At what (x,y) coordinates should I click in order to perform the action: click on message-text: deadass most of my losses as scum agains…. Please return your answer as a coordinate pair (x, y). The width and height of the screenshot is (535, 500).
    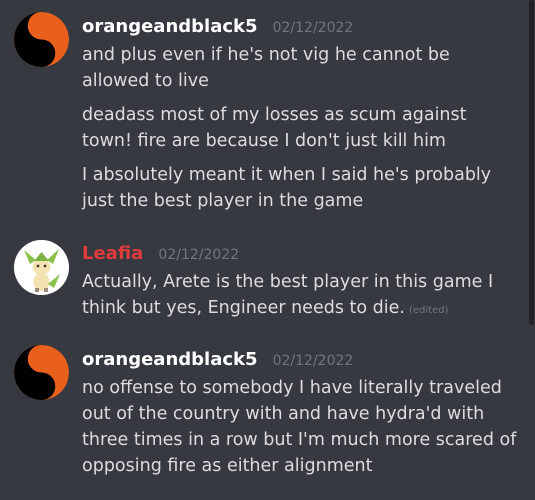
    Looking at the image, I should click on (274, 128).